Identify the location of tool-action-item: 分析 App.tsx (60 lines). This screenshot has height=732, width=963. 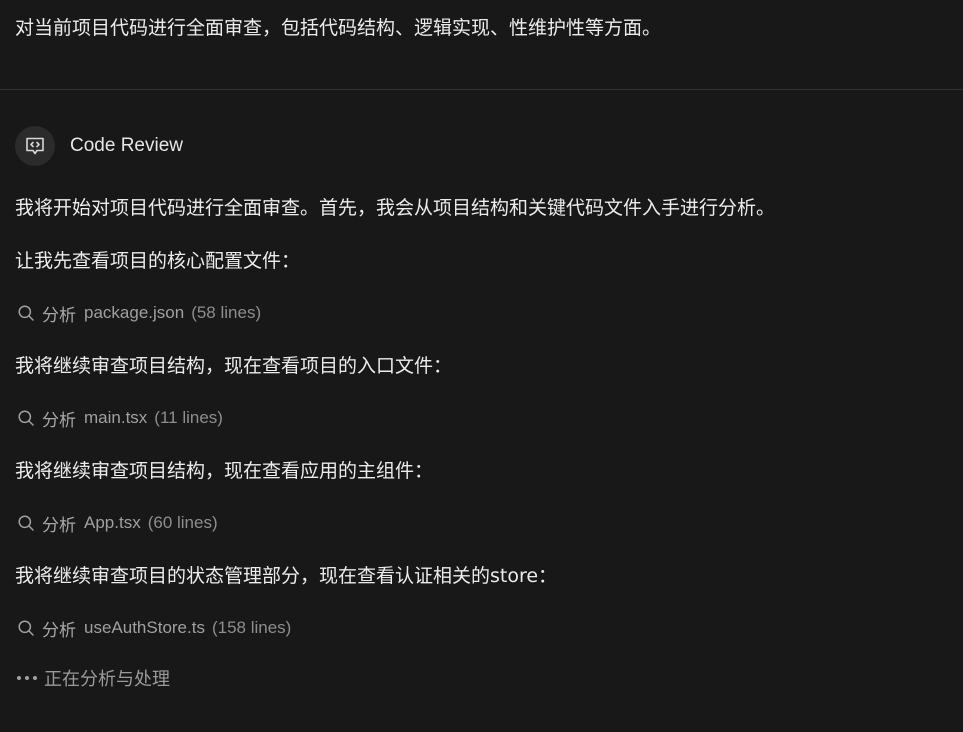
(117, 523).